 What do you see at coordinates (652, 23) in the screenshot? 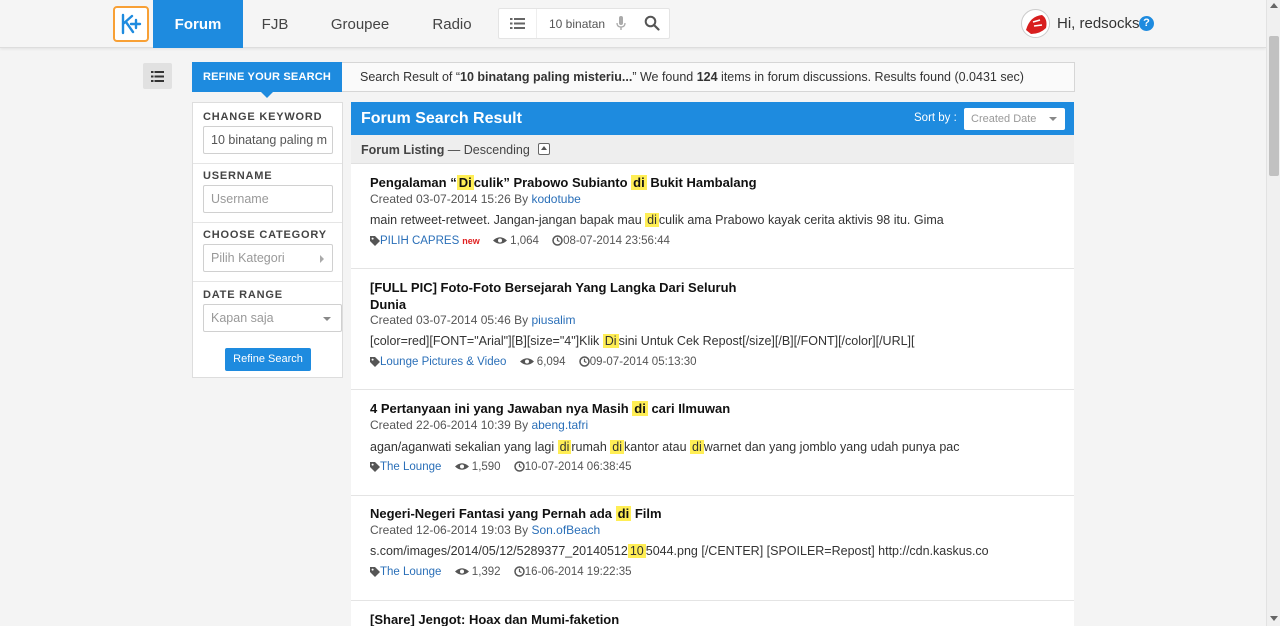
I see `search-icon` at bounding box center [652, 23].